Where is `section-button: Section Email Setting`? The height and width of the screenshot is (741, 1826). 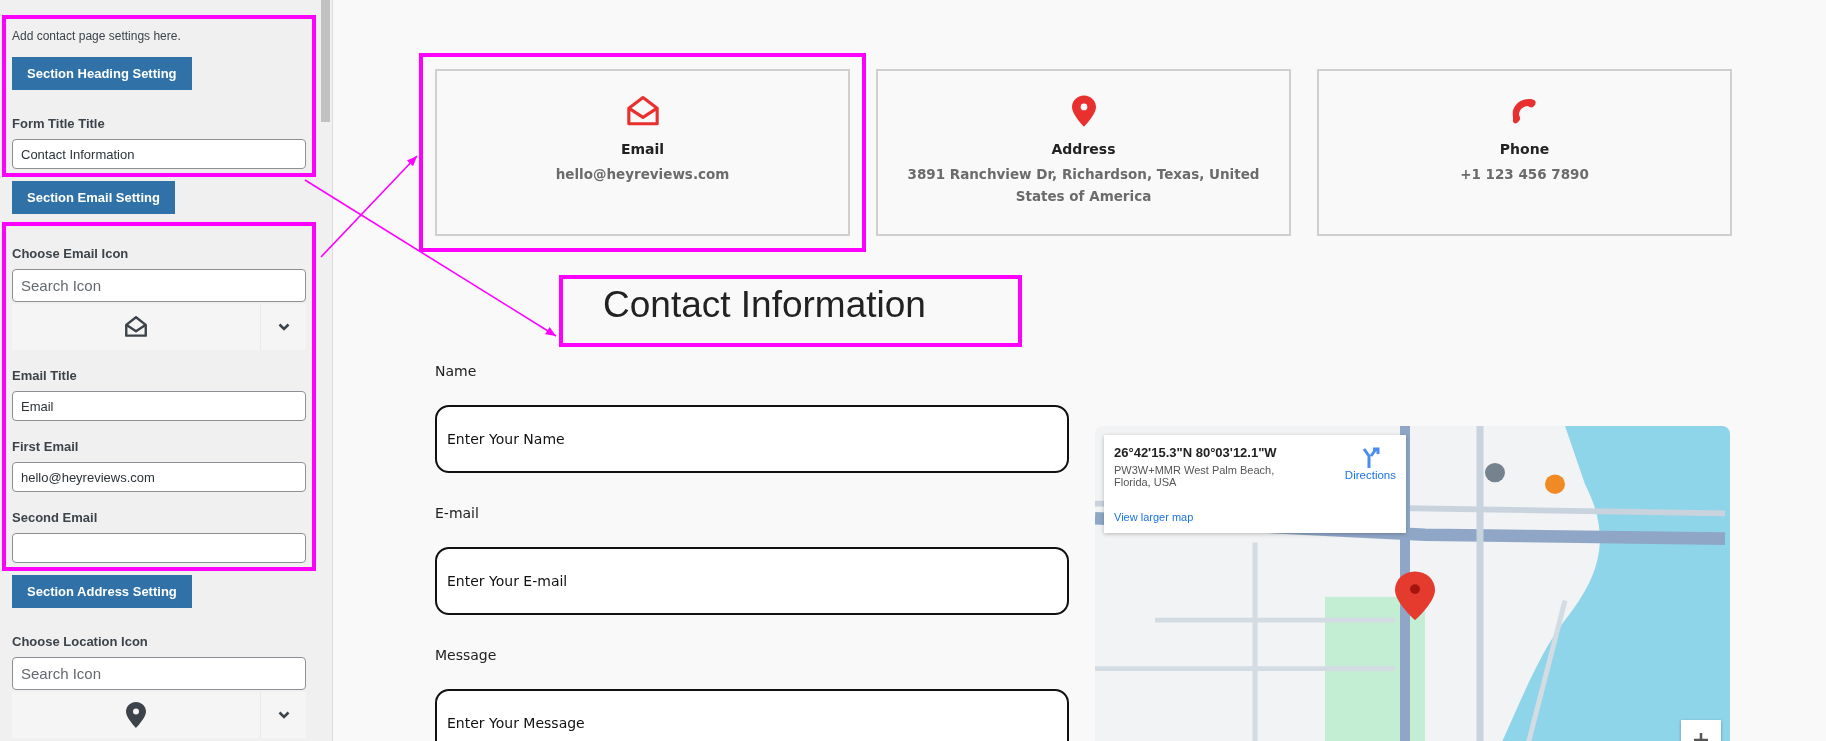
section-button: Section Email Setting is located at coordinates (93, 197).